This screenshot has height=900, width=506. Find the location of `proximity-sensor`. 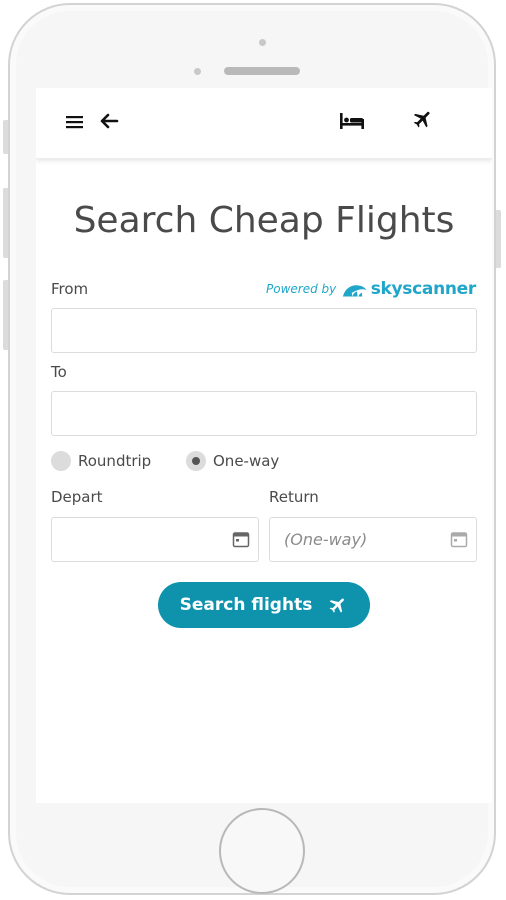

proximity-sensor is located at coordinates (197, 71).